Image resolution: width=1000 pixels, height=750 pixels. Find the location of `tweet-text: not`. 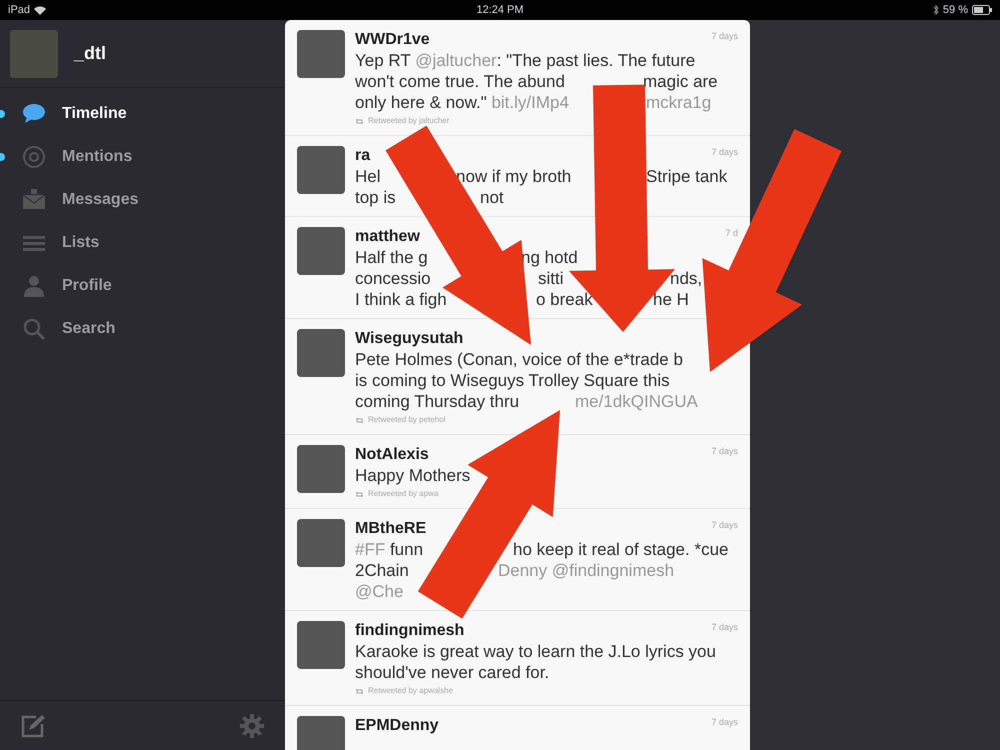

tweet-text: not is located at coordinates (492, 197).